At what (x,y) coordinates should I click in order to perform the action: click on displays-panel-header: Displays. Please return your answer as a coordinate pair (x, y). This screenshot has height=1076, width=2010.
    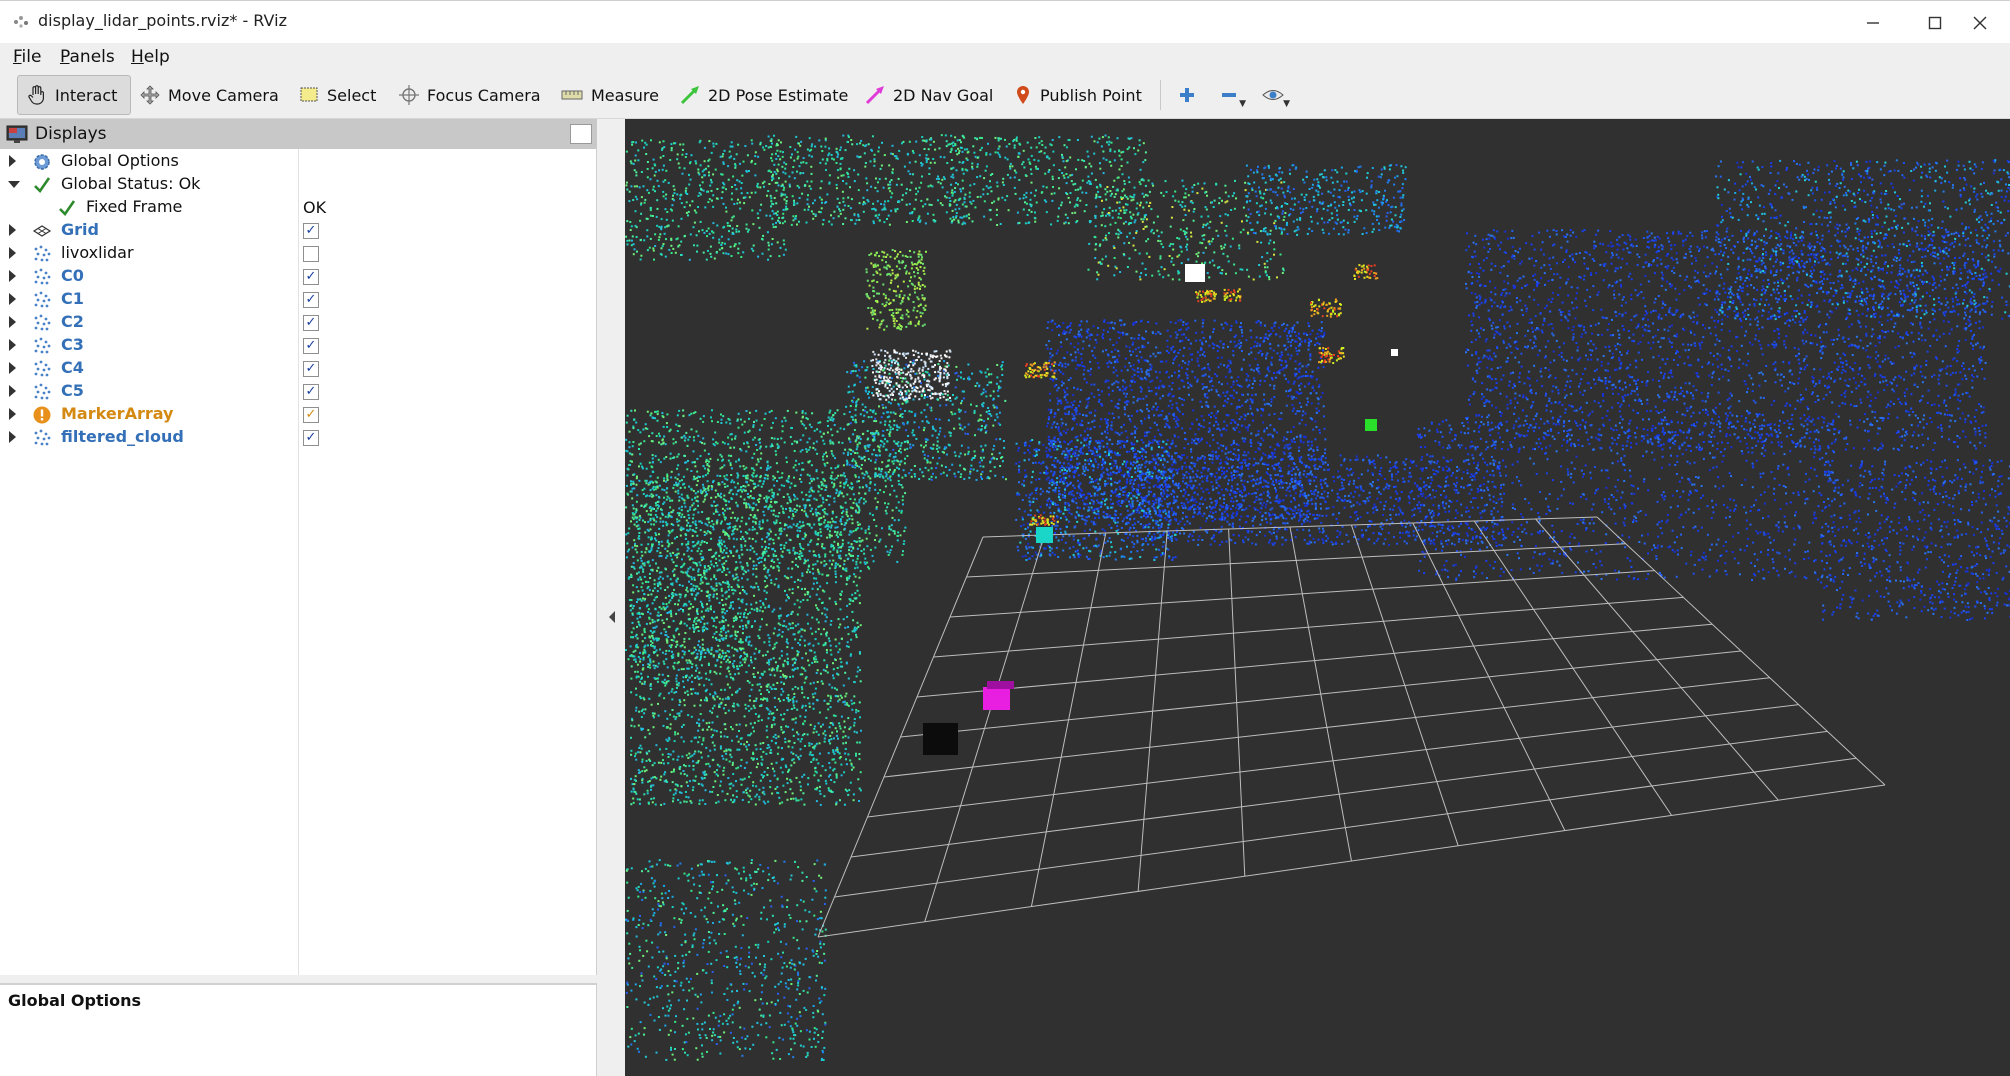
    Looking at the image, I should click on (298, 134).